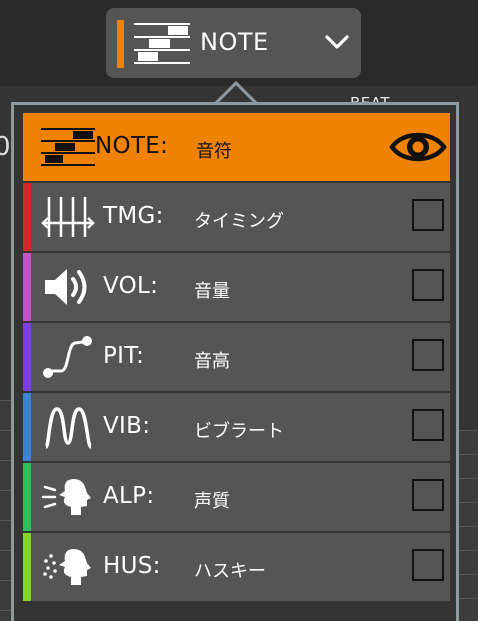 This screenshot has width=478, height=621. What do you see at coordinates (120, 44) in the screenshot?
I see `selector-accent-bar` at bounding box center [120, 44].